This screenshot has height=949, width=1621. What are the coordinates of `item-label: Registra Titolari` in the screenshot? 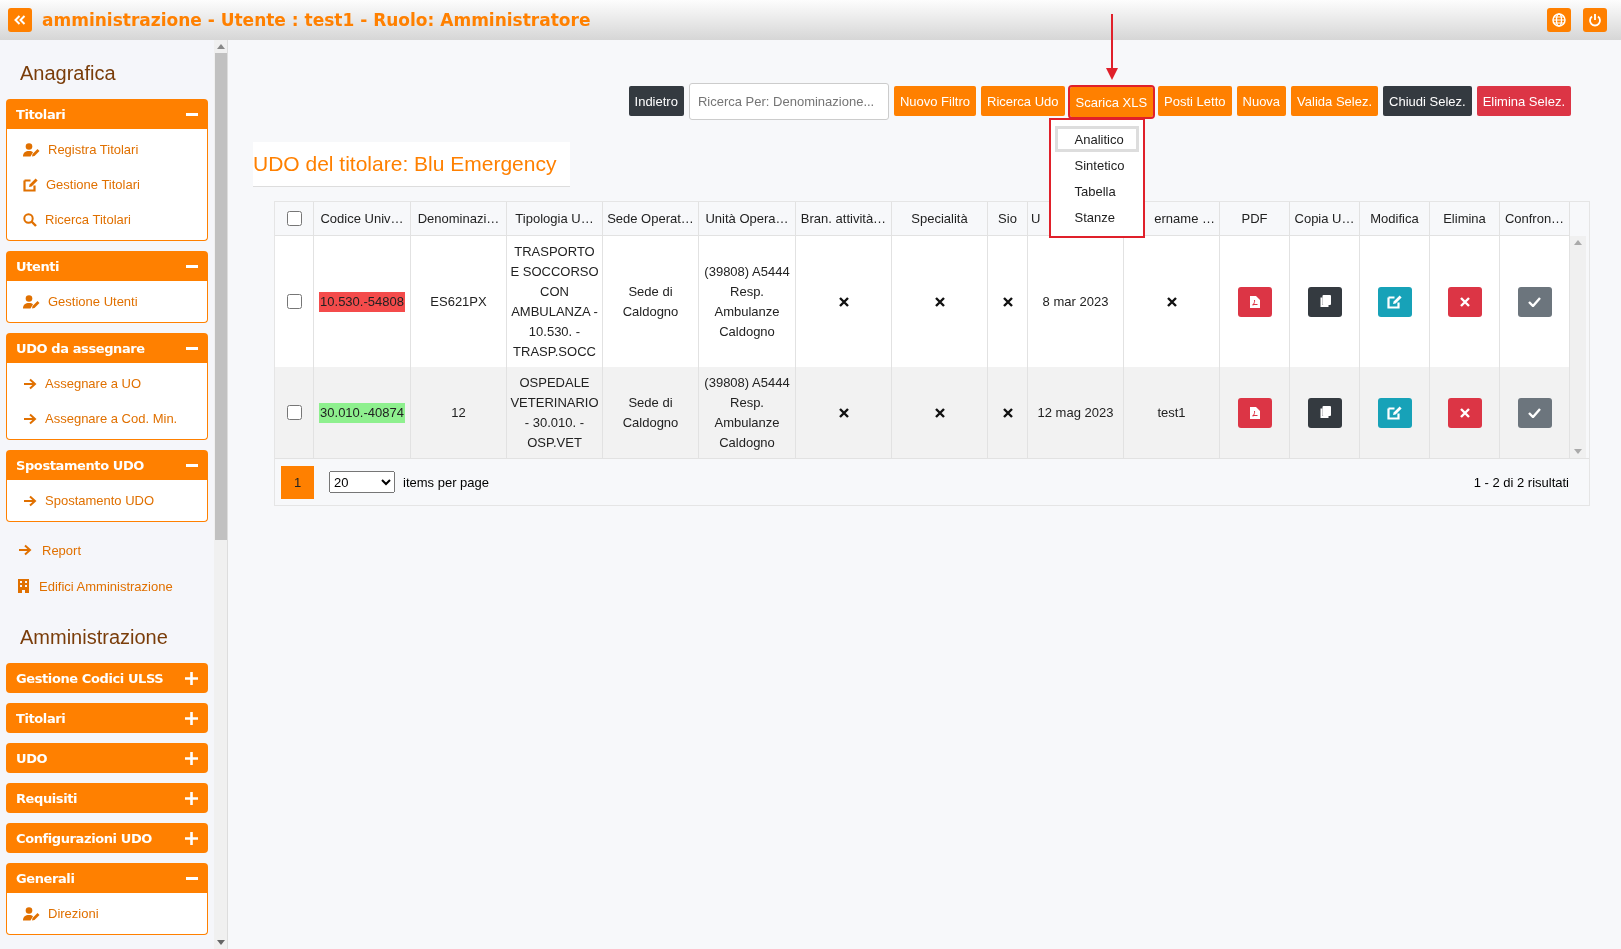 It's located at (93, 149).